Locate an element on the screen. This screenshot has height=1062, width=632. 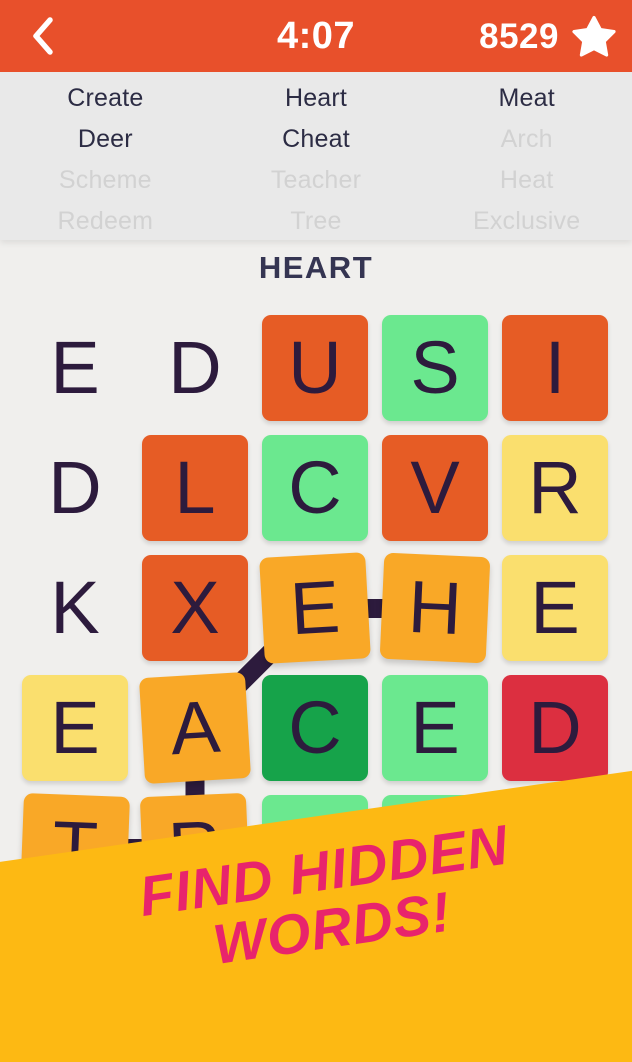
grid-cell-4-5: D is located at coordinates (555, 728).